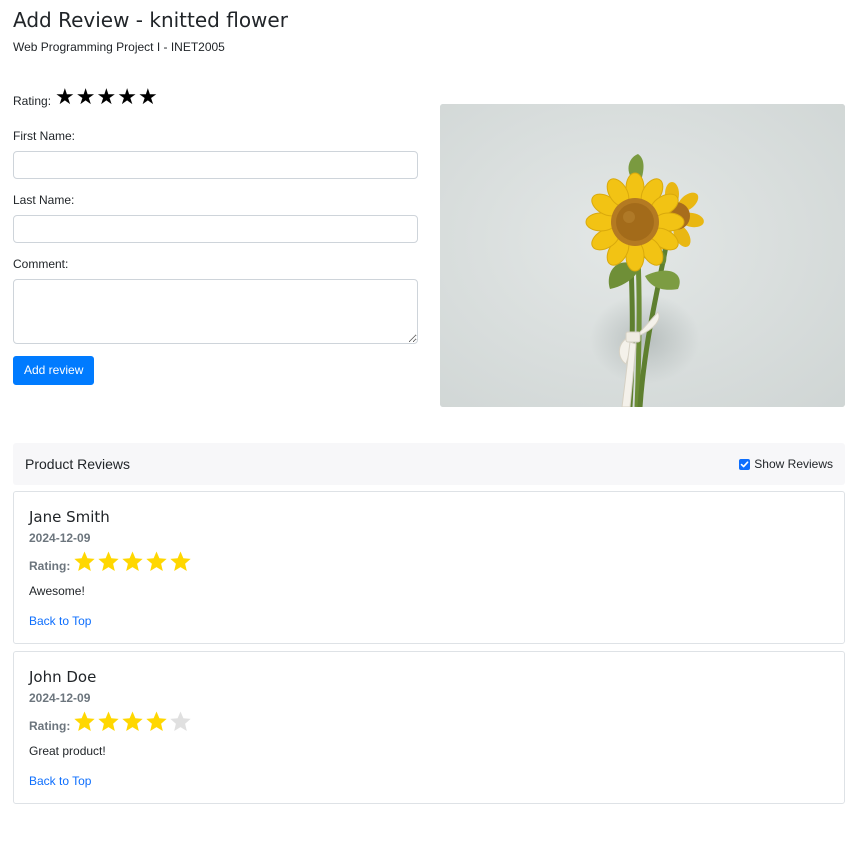 This screenshot has height=859, width=866. Describe the element at coordinates (150, 20) in the screenshot. I see `page-title: Add Review - knitted flower` at that location.